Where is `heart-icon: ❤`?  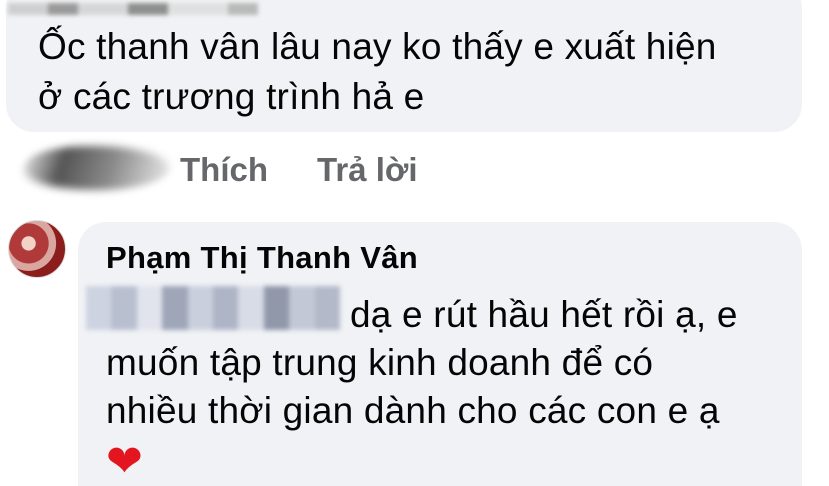
heart-icon: ❤ is located at coordinates (124, 461).